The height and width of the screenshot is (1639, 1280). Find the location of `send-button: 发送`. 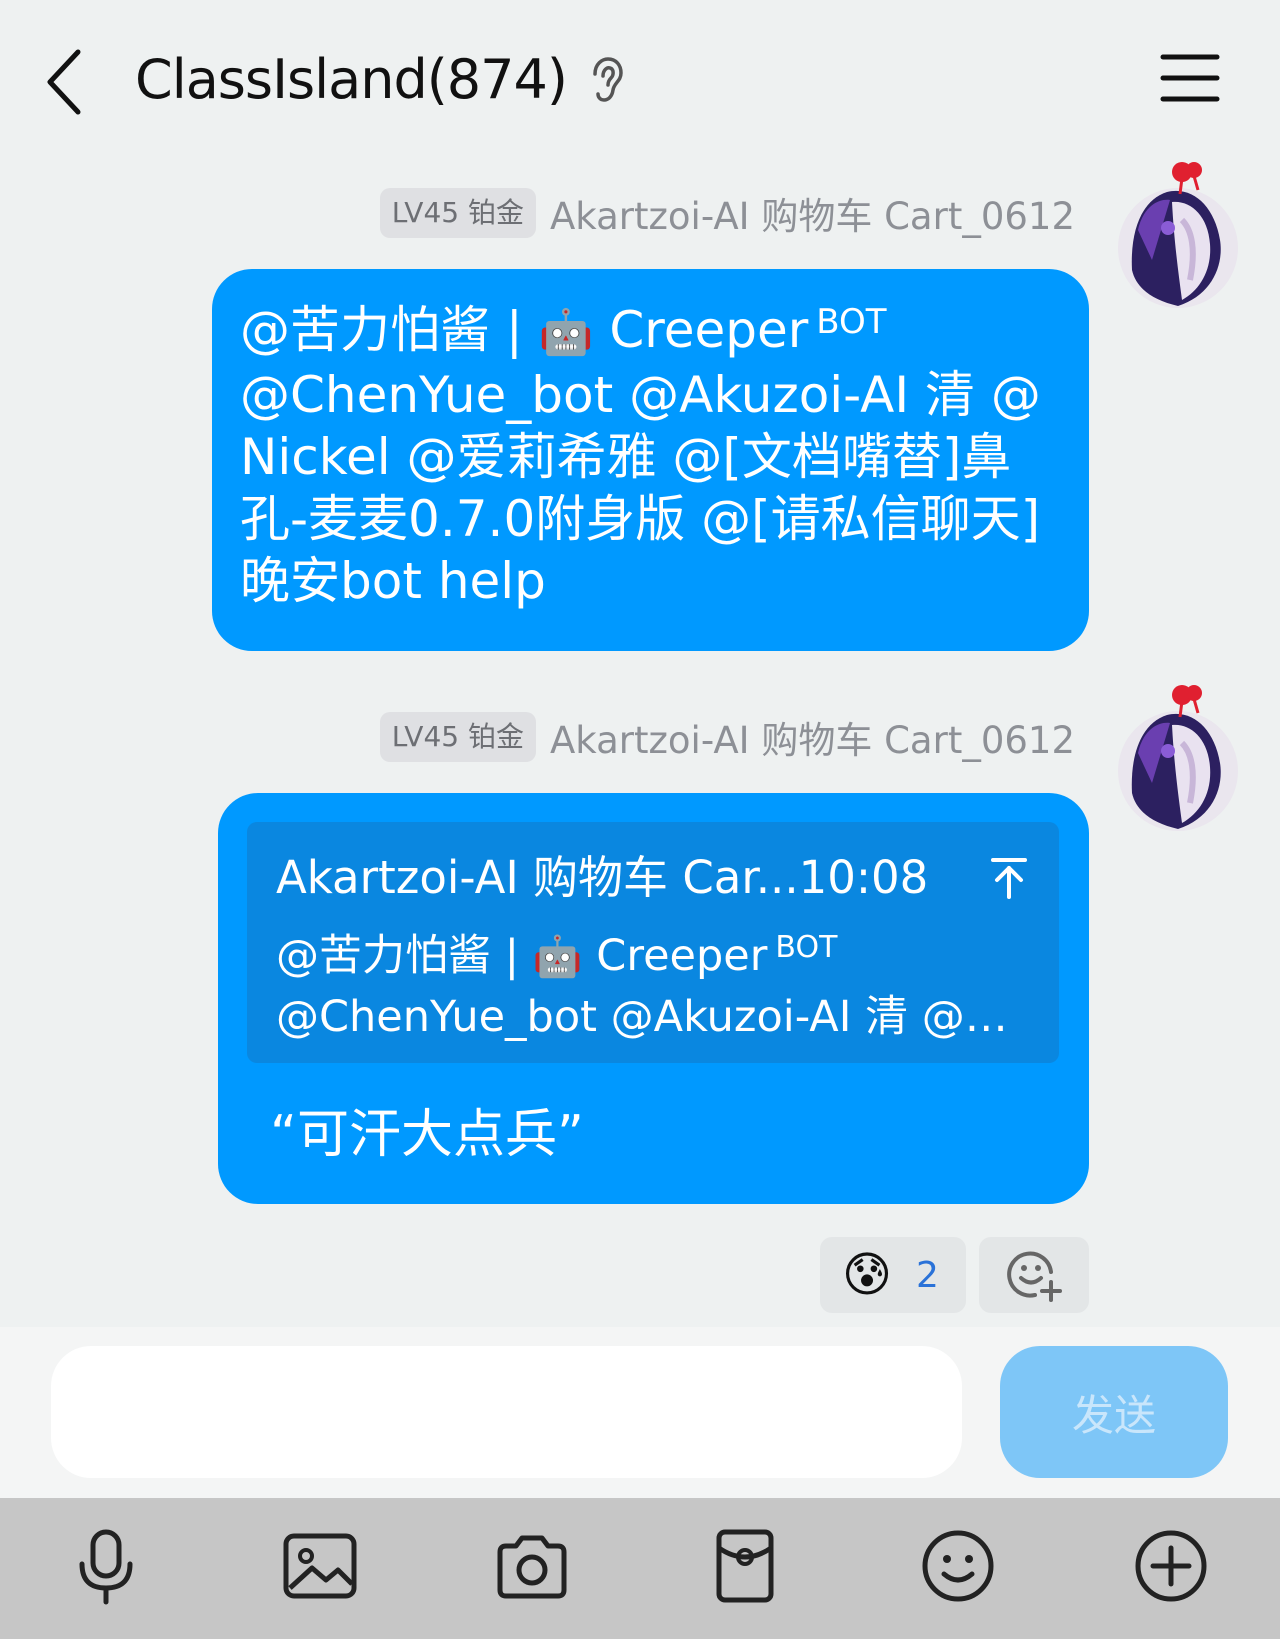

send-button: 发送 is located at coordinates (1114, 1412).